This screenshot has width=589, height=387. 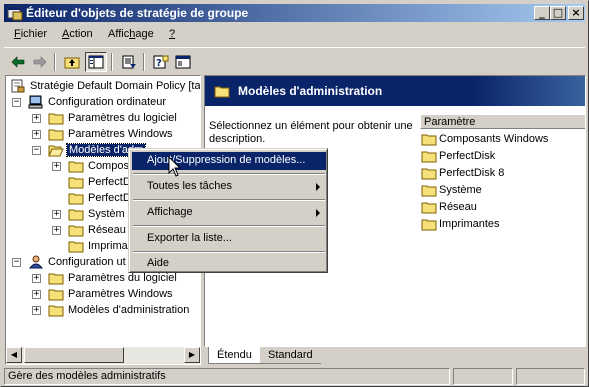 What do you see at coordinates (158, 263) in the screenshot?
I see `menu-item-label: Aide` at bounding box center [158, 263].